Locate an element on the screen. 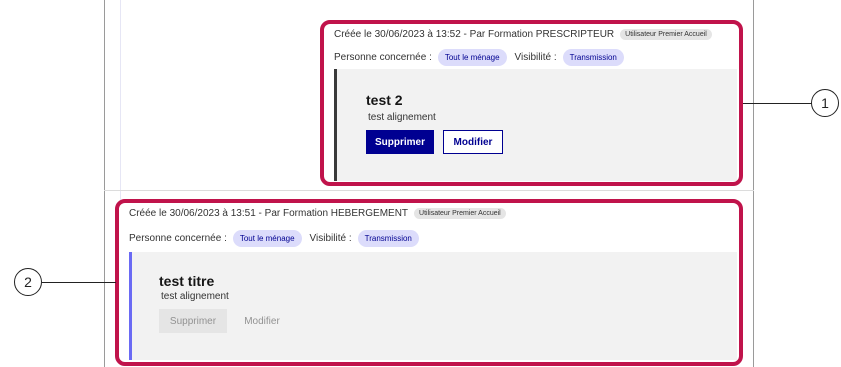  section-separator is located at coordinates (429, 190).